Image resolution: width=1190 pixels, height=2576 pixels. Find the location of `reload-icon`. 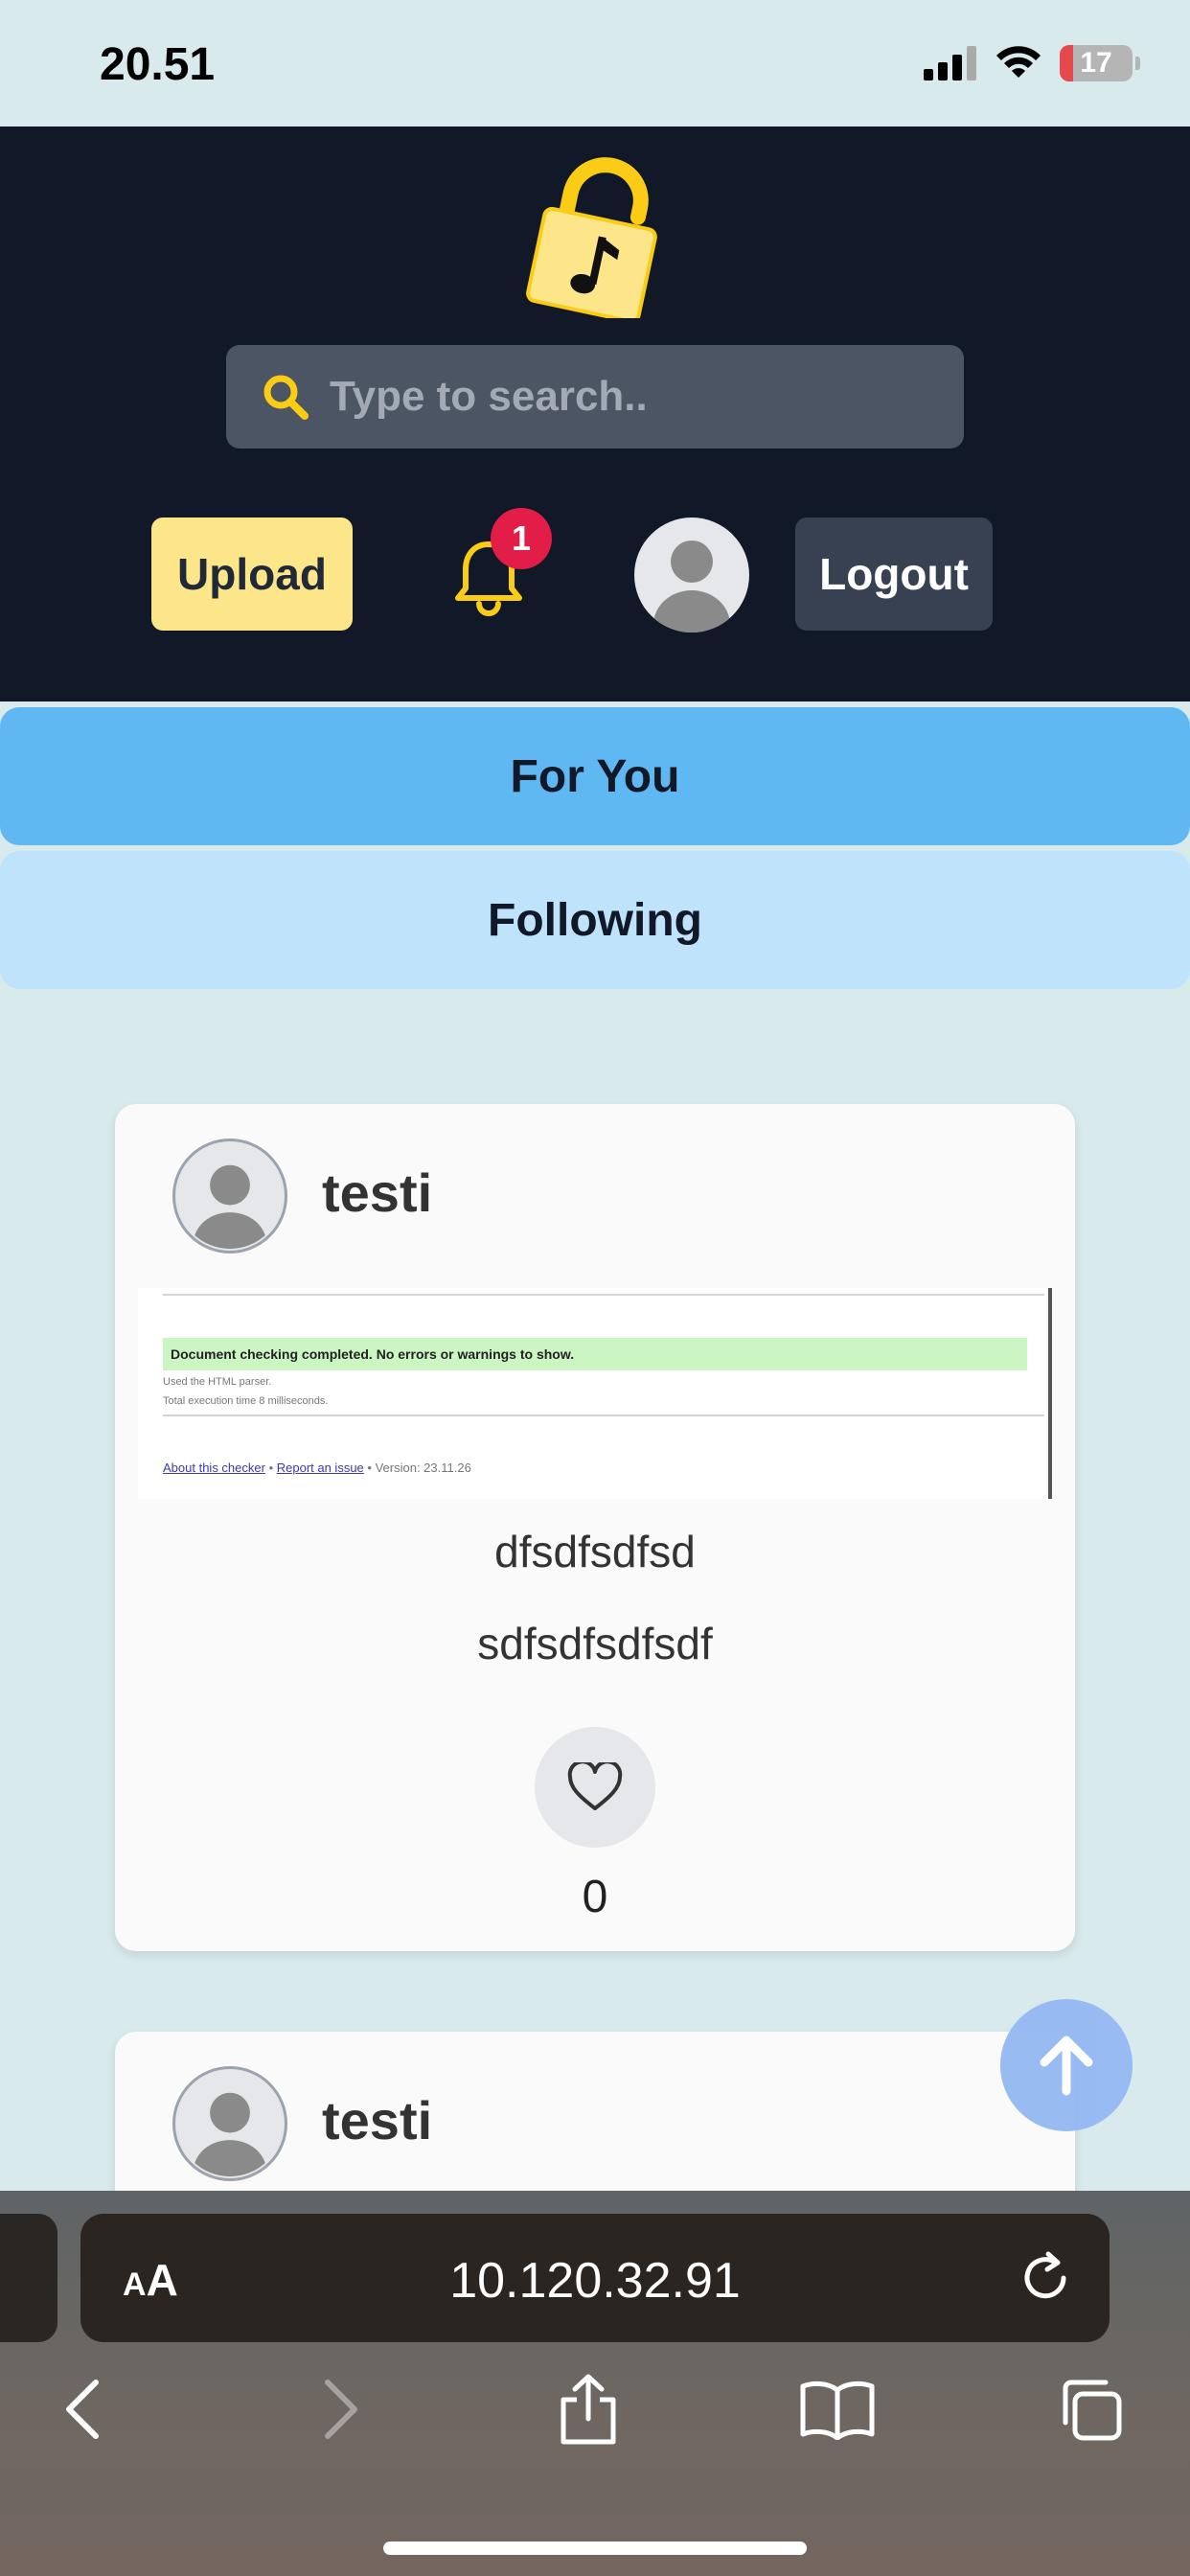

reload-icon is located at coordinates (1045, 2278).